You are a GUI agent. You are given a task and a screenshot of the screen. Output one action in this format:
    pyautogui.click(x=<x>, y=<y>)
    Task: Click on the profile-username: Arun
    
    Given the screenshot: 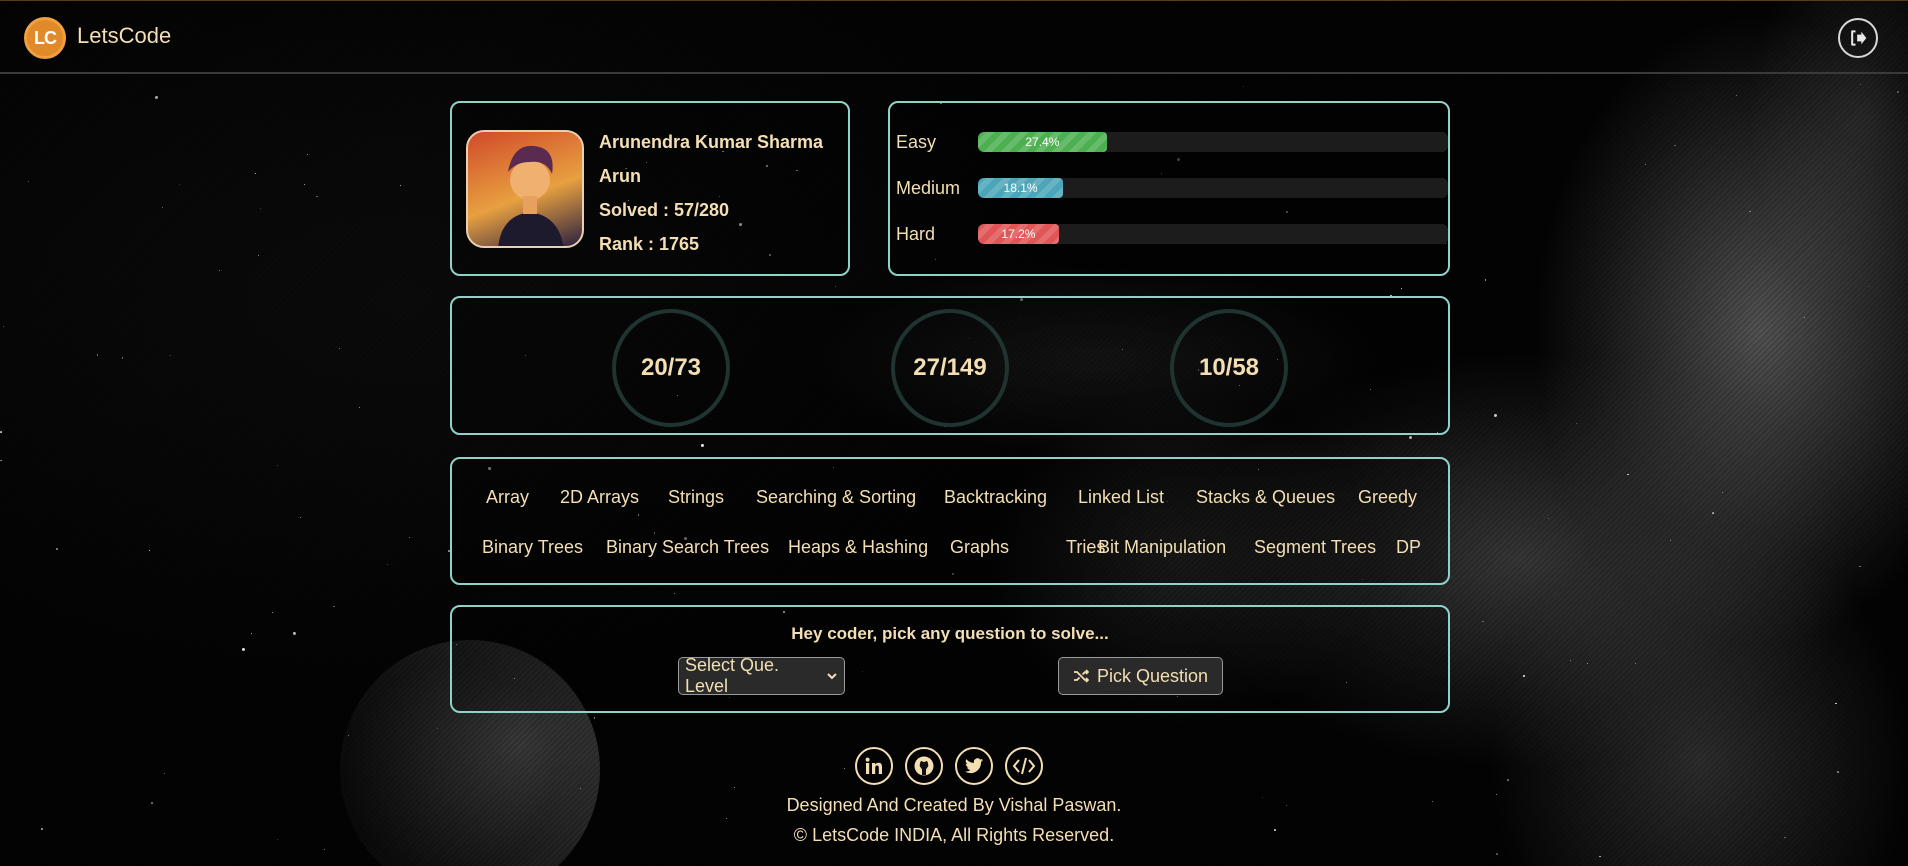 What is the action you would take?
    pyautogui.click(x=620, y=176)
    